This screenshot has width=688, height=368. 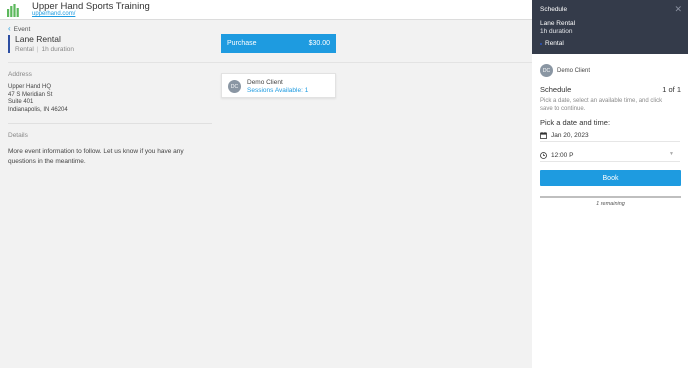 I want to click on address-label: Address, so click(x=20, y=74).